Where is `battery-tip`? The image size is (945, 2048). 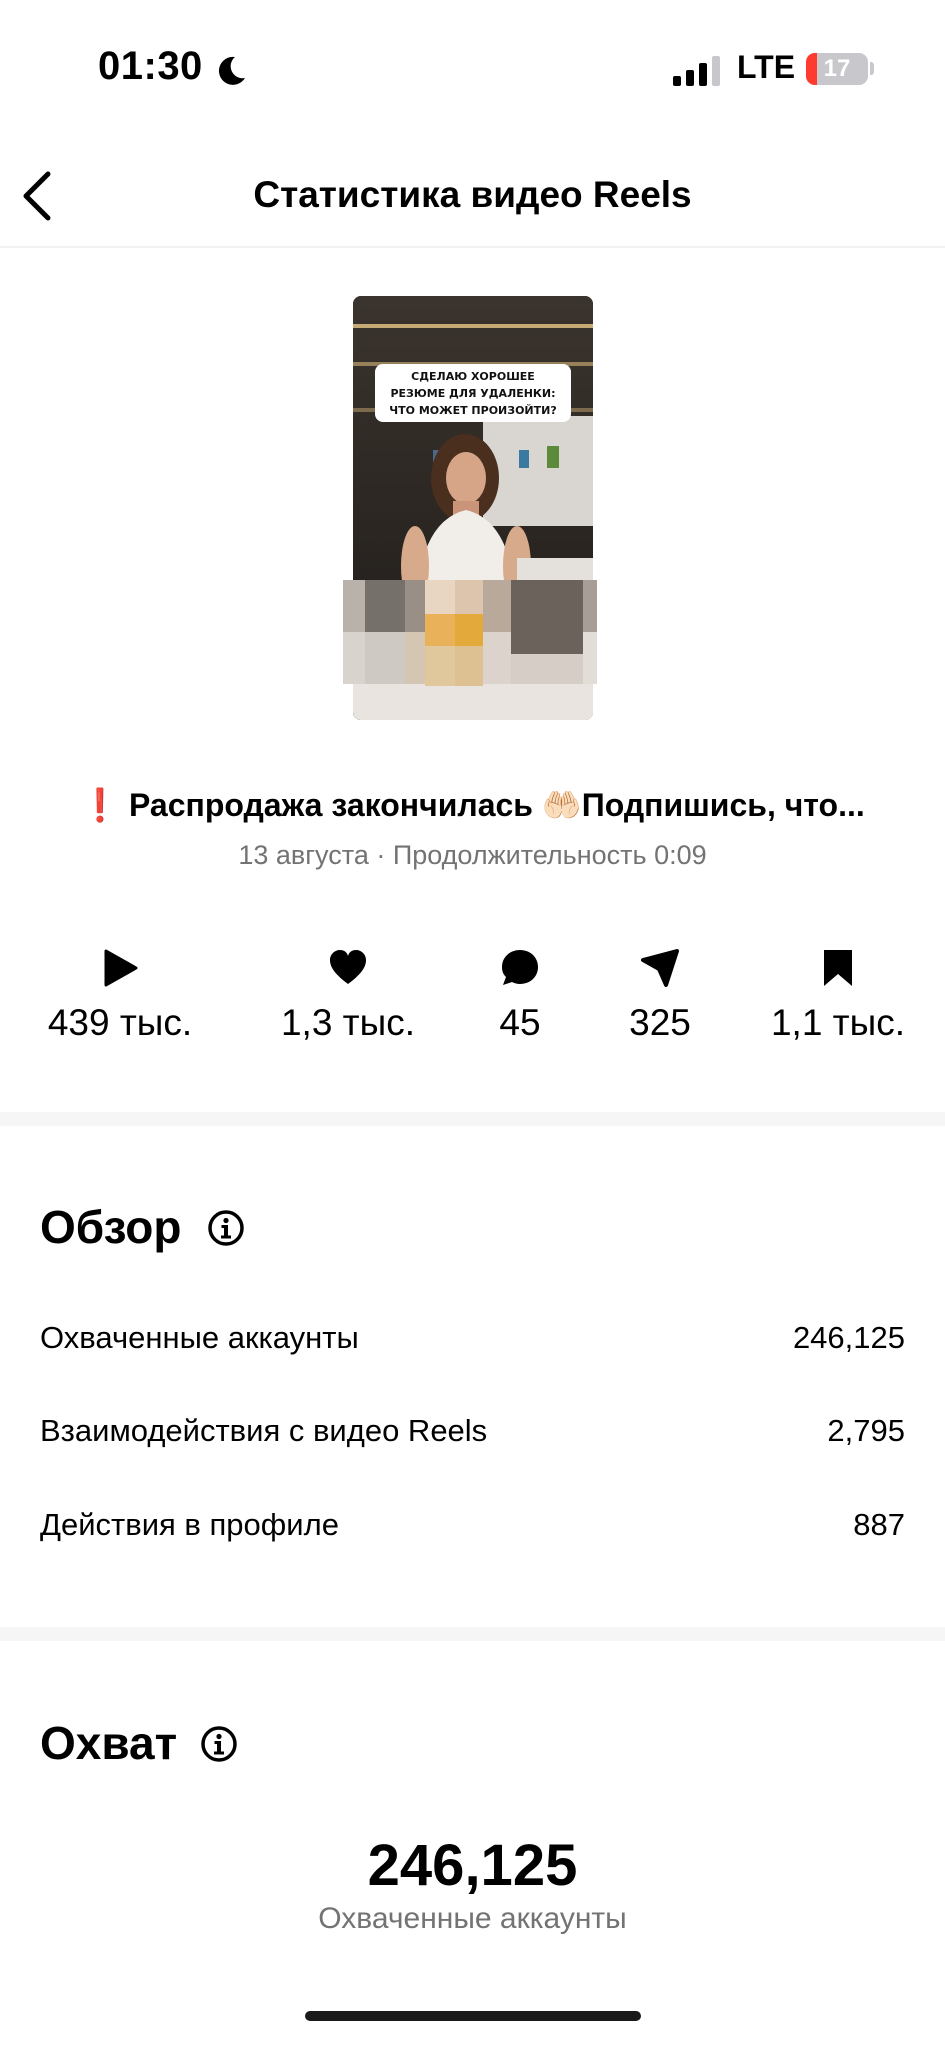 battery-tip is located at coordinates (872, 68).